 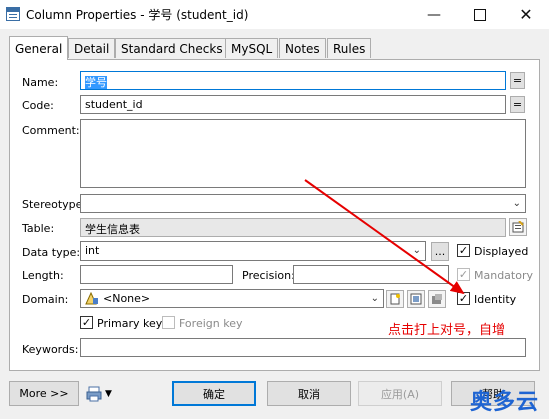 What do you see at coordinates (384, 237) in the screenshot?
I see `annotation-arrow` at bounding box center [384, 237].